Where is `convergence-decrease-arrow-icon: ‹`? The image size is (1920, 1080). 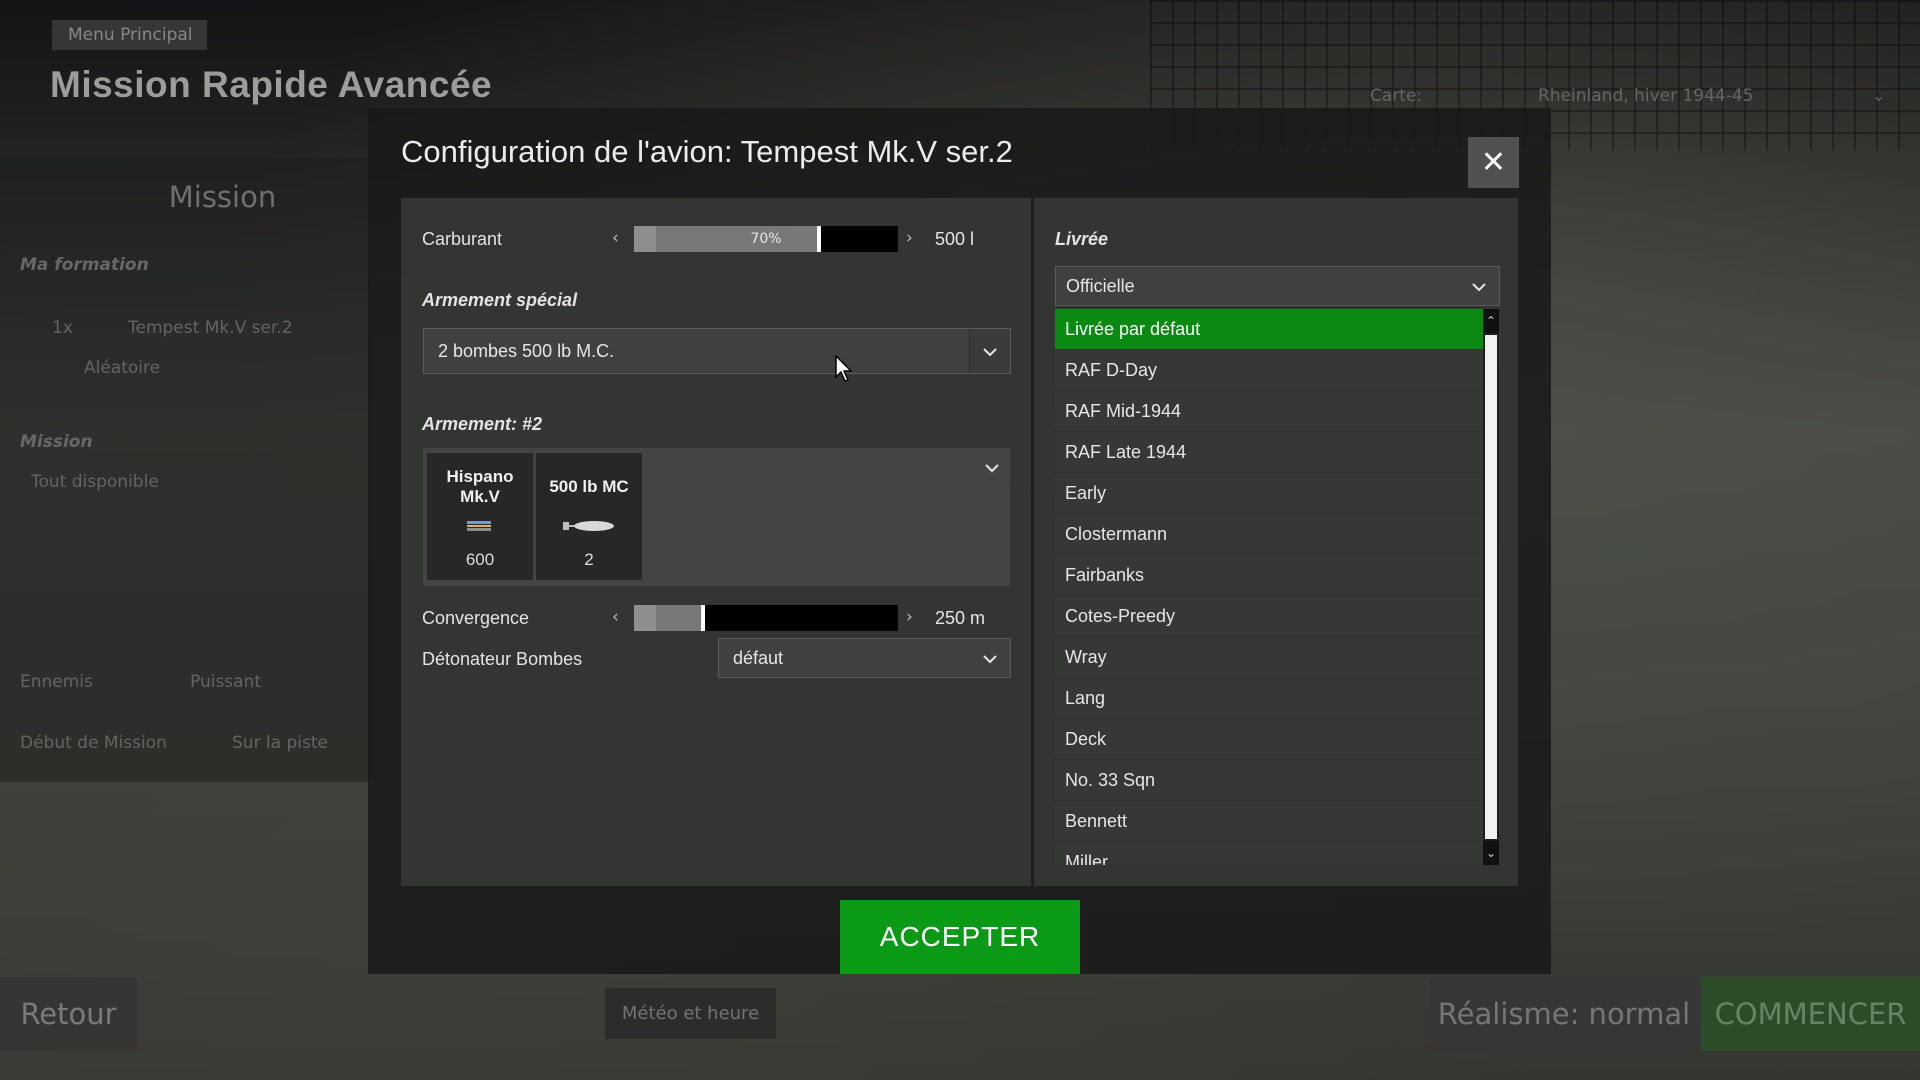 convergence-decrease-arrow-icon: ‹ is located at coordinates (615, 617).